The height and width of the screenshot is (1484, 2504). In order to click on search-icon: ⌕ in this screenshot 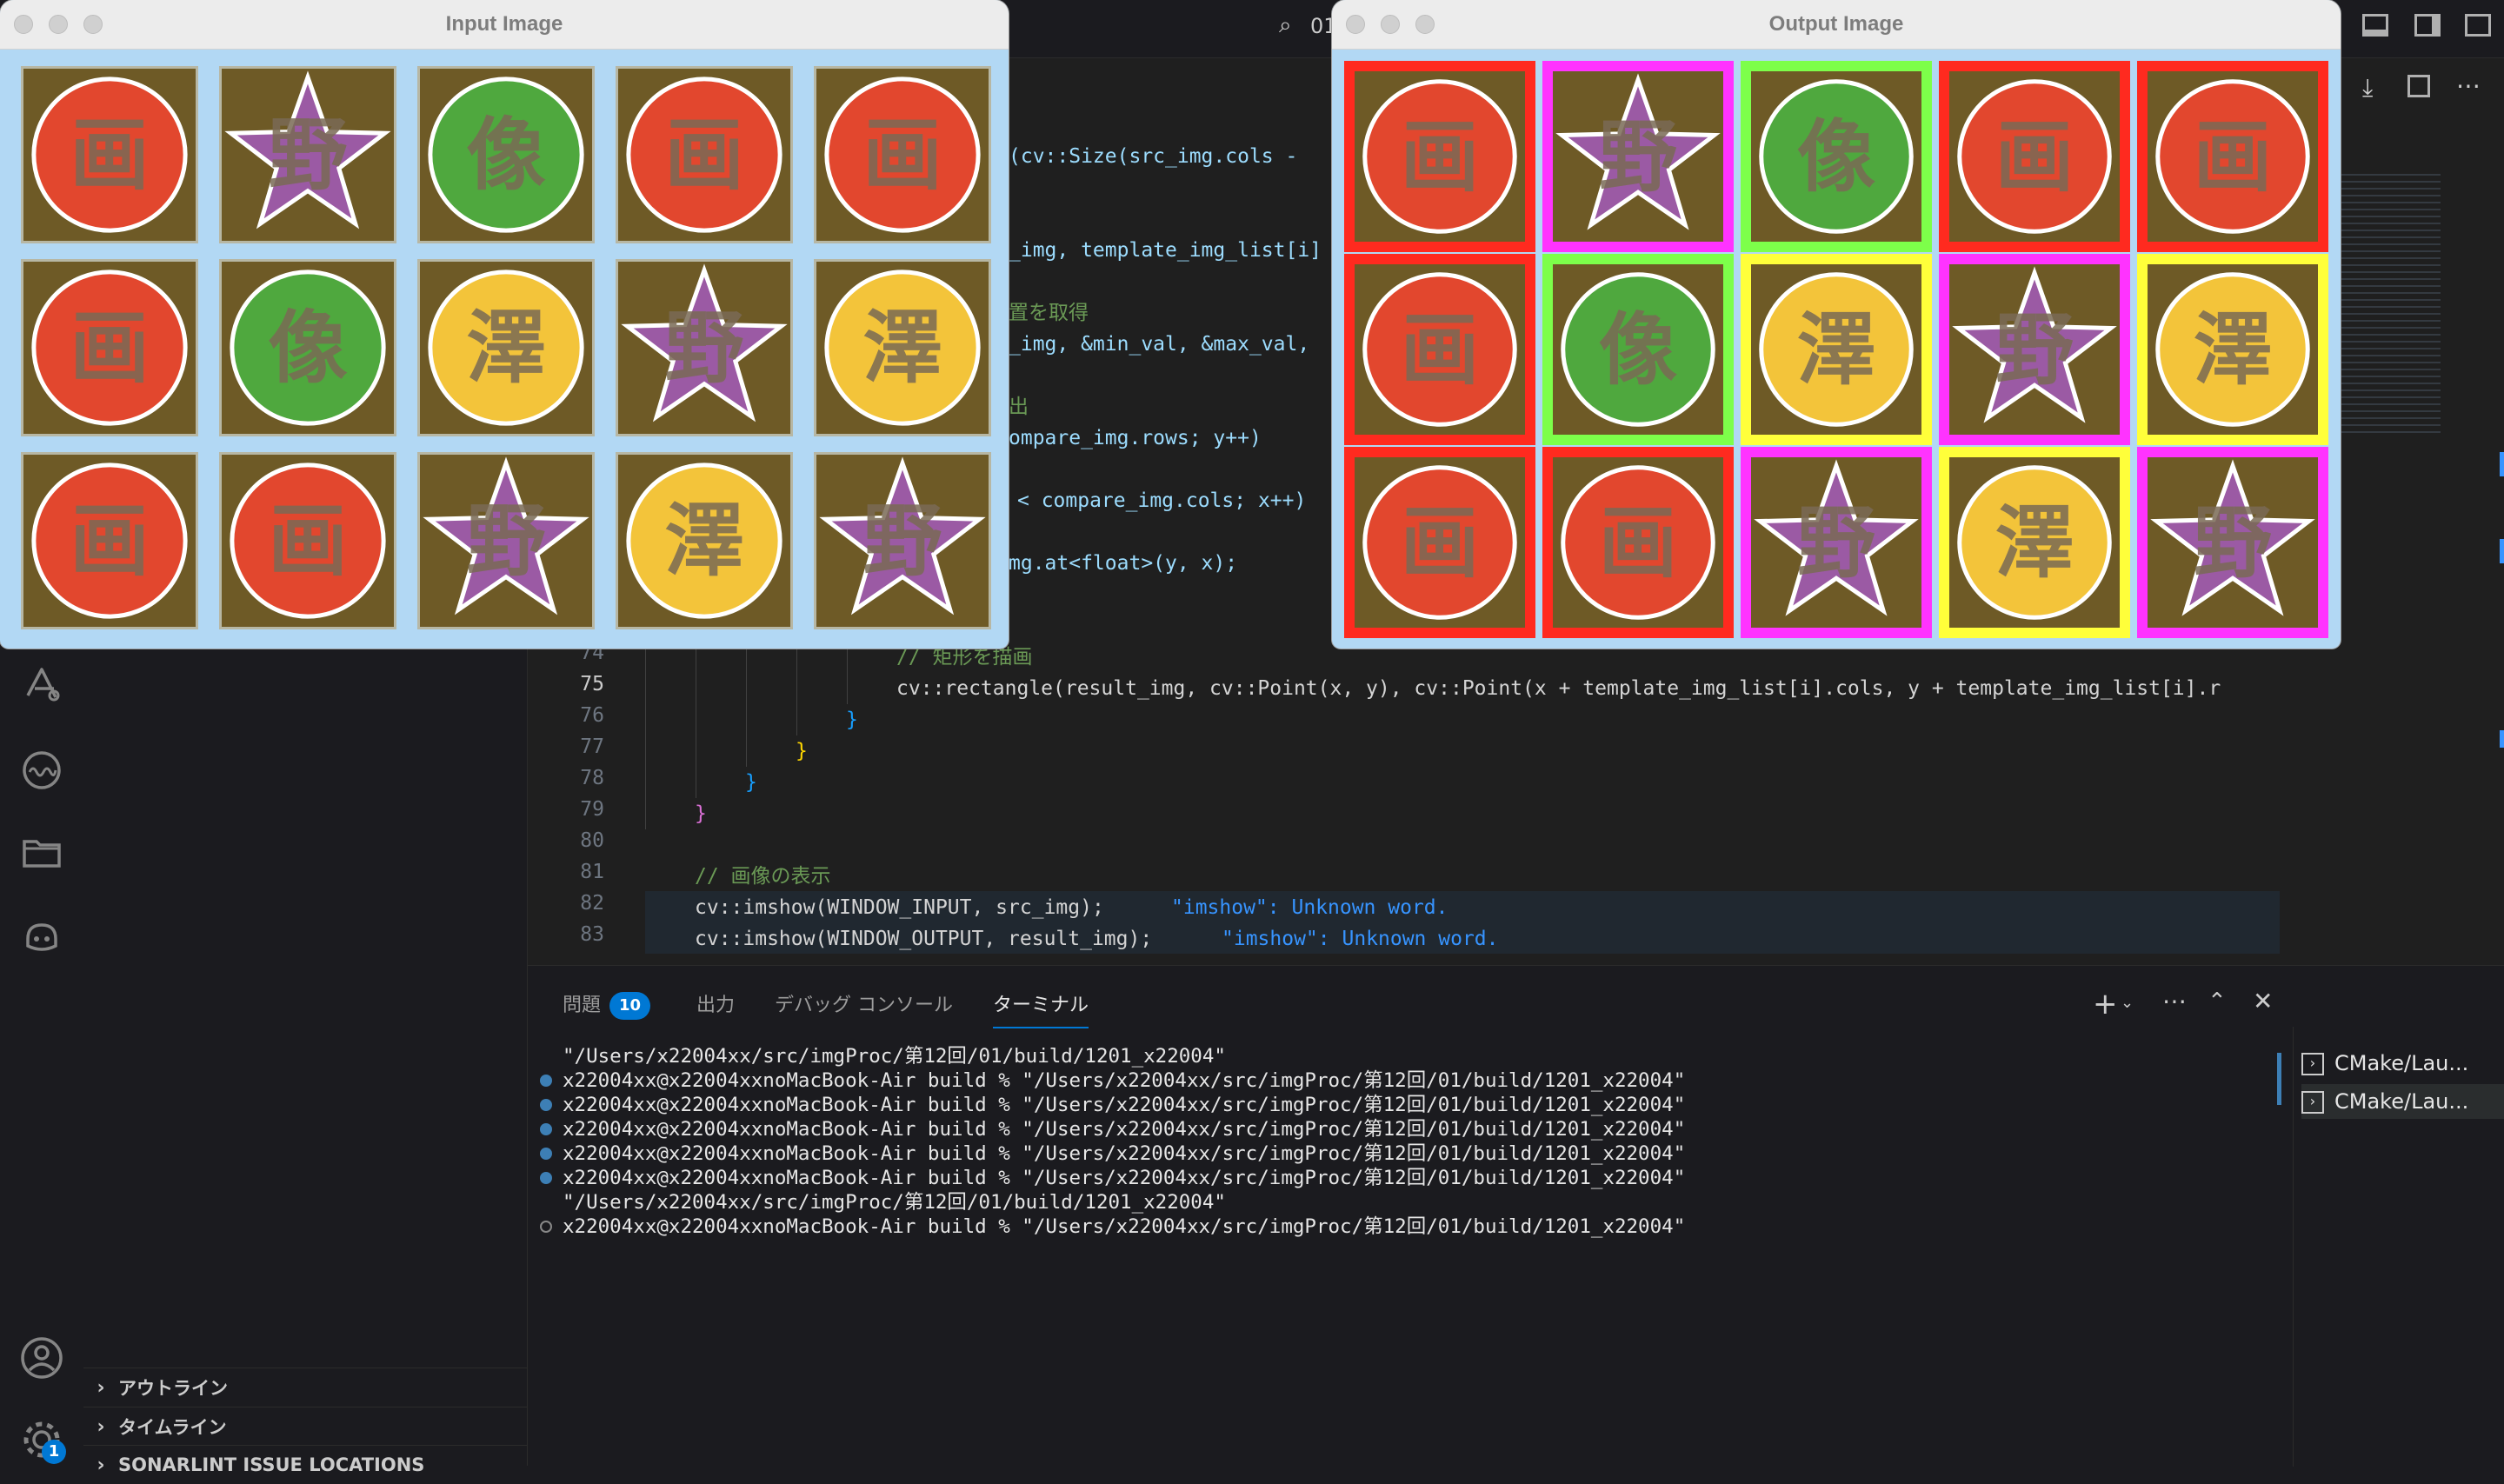, I will do `click(1285, 25)`.